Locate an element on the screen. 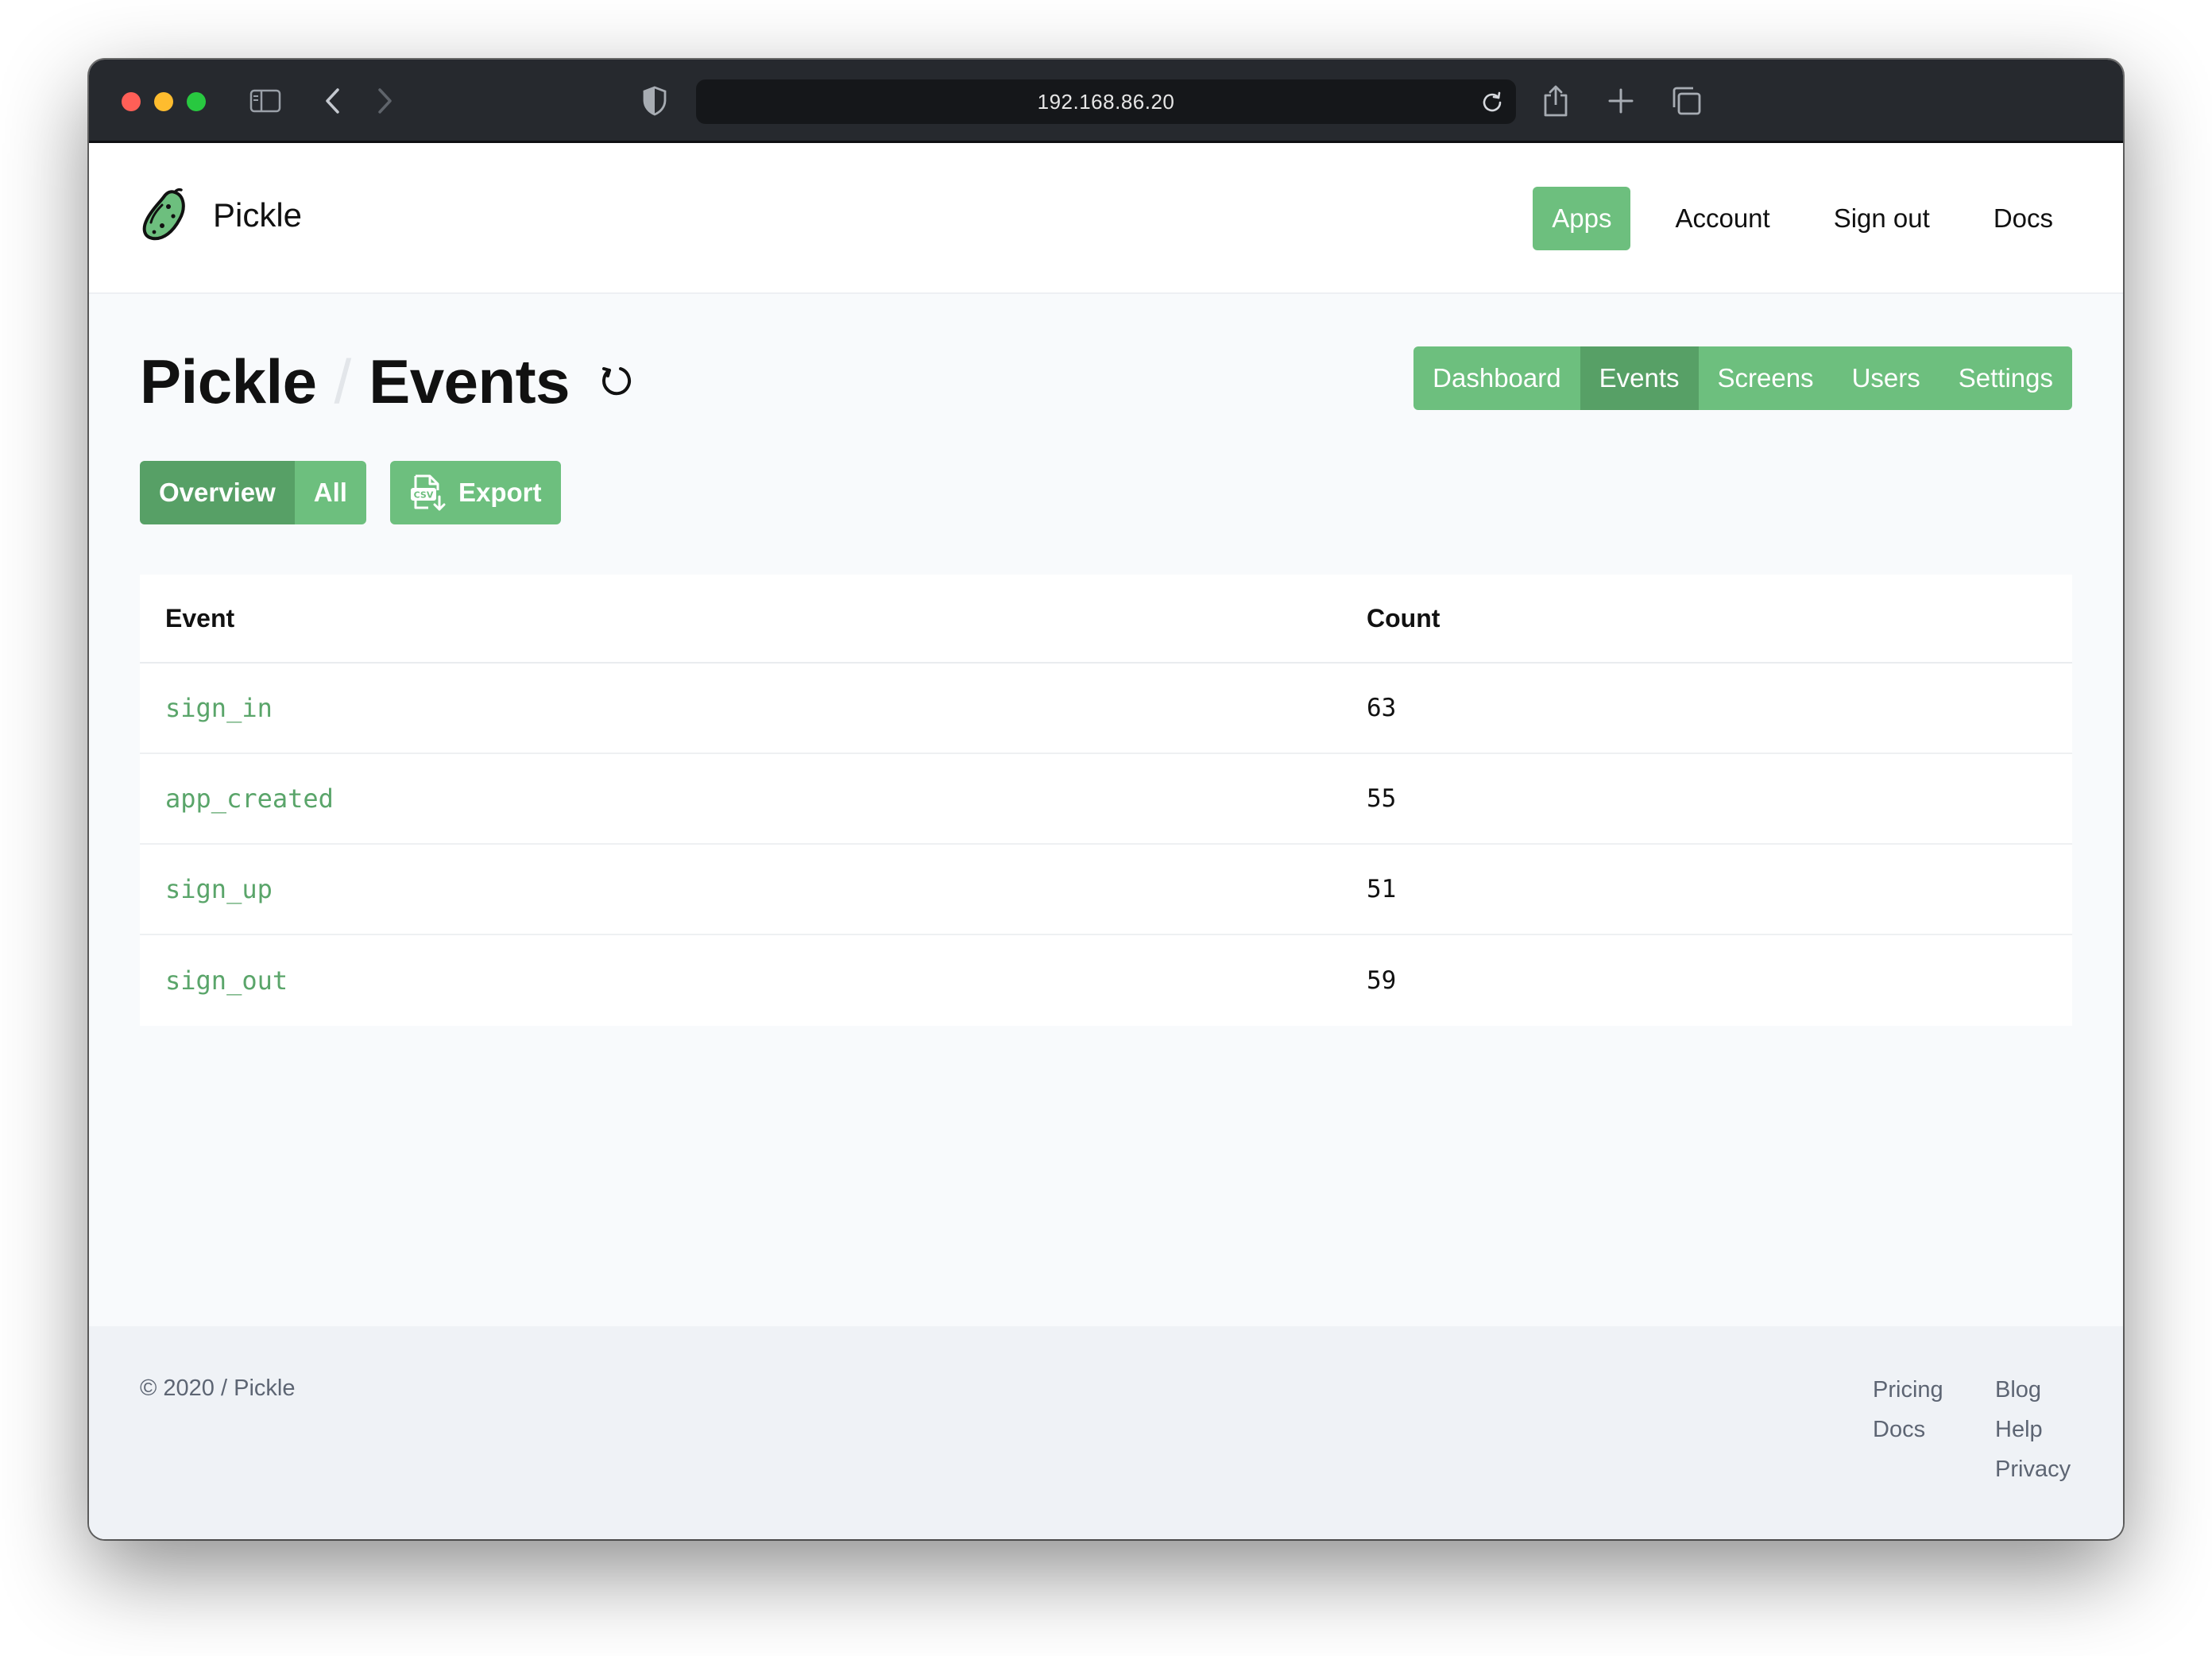 The height and width of the screenshot is (1656, 2212). brand-link: Pickle is located at coordinates (221, 215).